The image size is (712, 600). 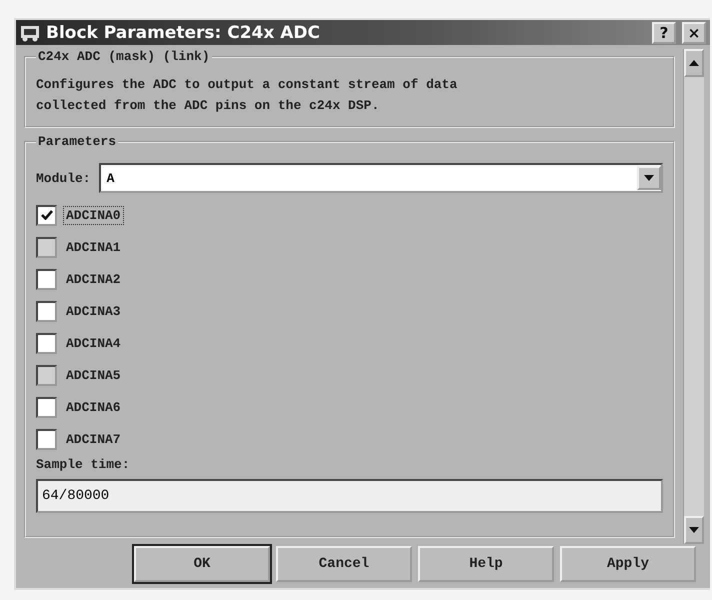 What do you see at coordinates (694, 63) in the screenshot?
I see `scroll-up-icon` at bounding box center [694, 63].